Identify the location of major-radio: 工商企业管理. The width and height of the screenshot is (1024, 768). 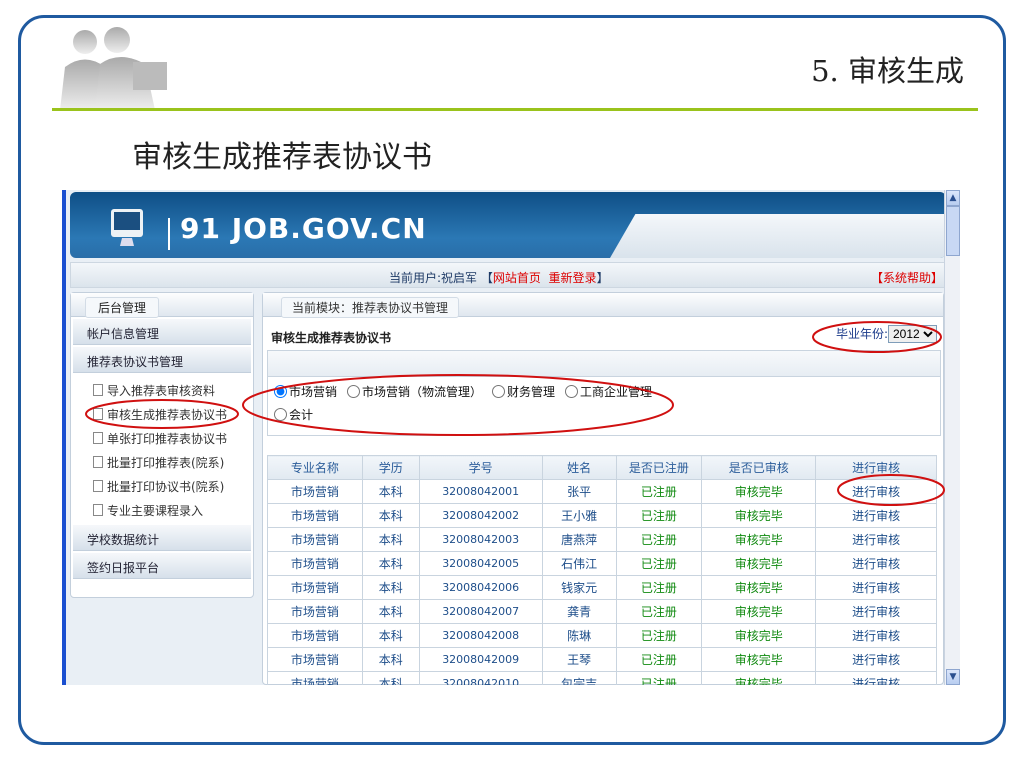
(608, 391).